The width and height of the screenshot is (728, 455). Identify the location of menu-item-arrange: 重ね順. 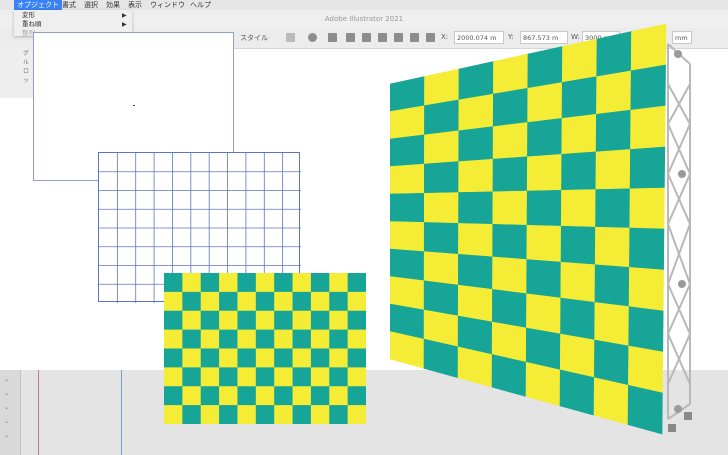
(32, 24).